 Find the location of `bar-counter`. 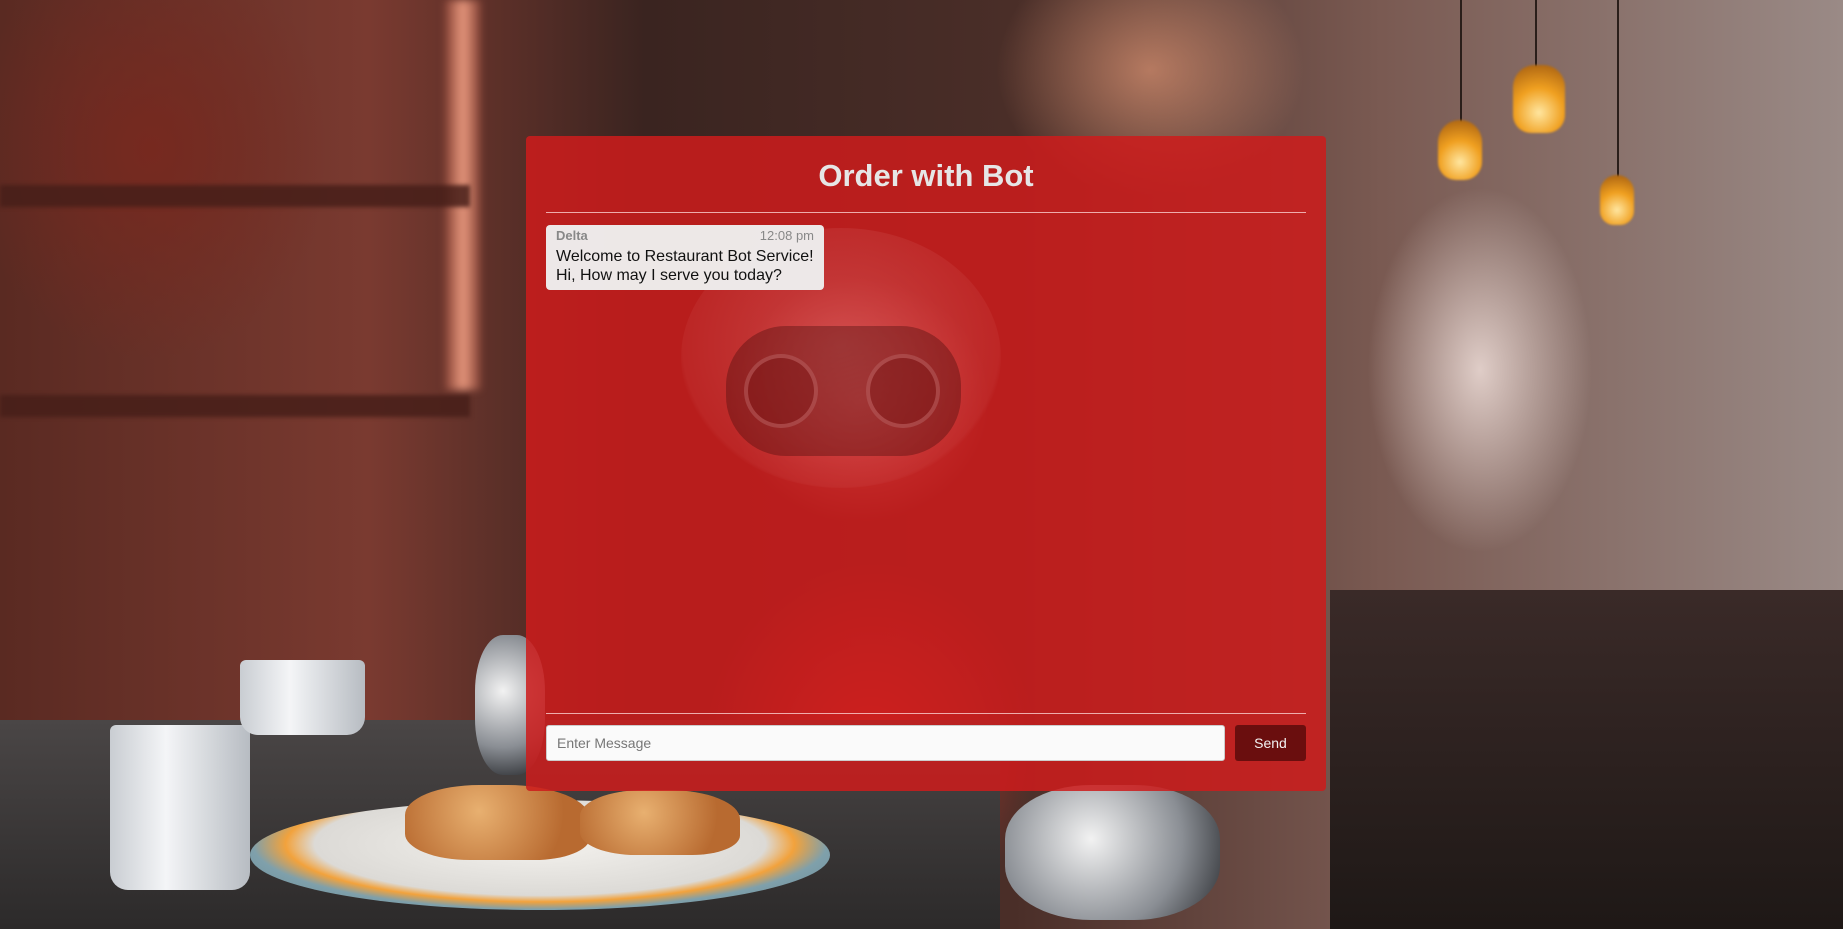

bar-counter is located at coordinates (1586, 759).